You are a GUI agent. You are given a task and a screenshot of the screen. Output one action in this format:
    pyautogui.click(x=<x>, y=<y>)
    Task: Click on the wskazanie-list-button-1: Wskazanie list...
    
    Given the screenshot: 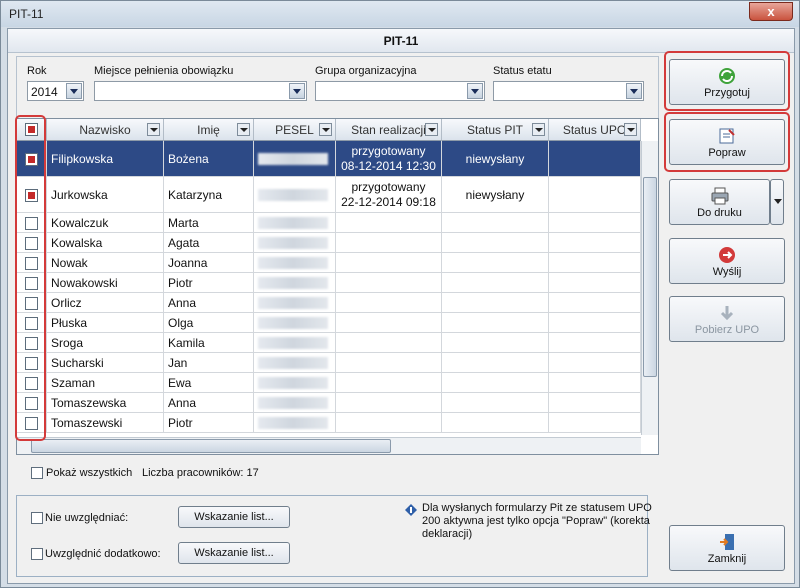 What is the action you would take?
    pyautogui.click(x=234, y=517)
    